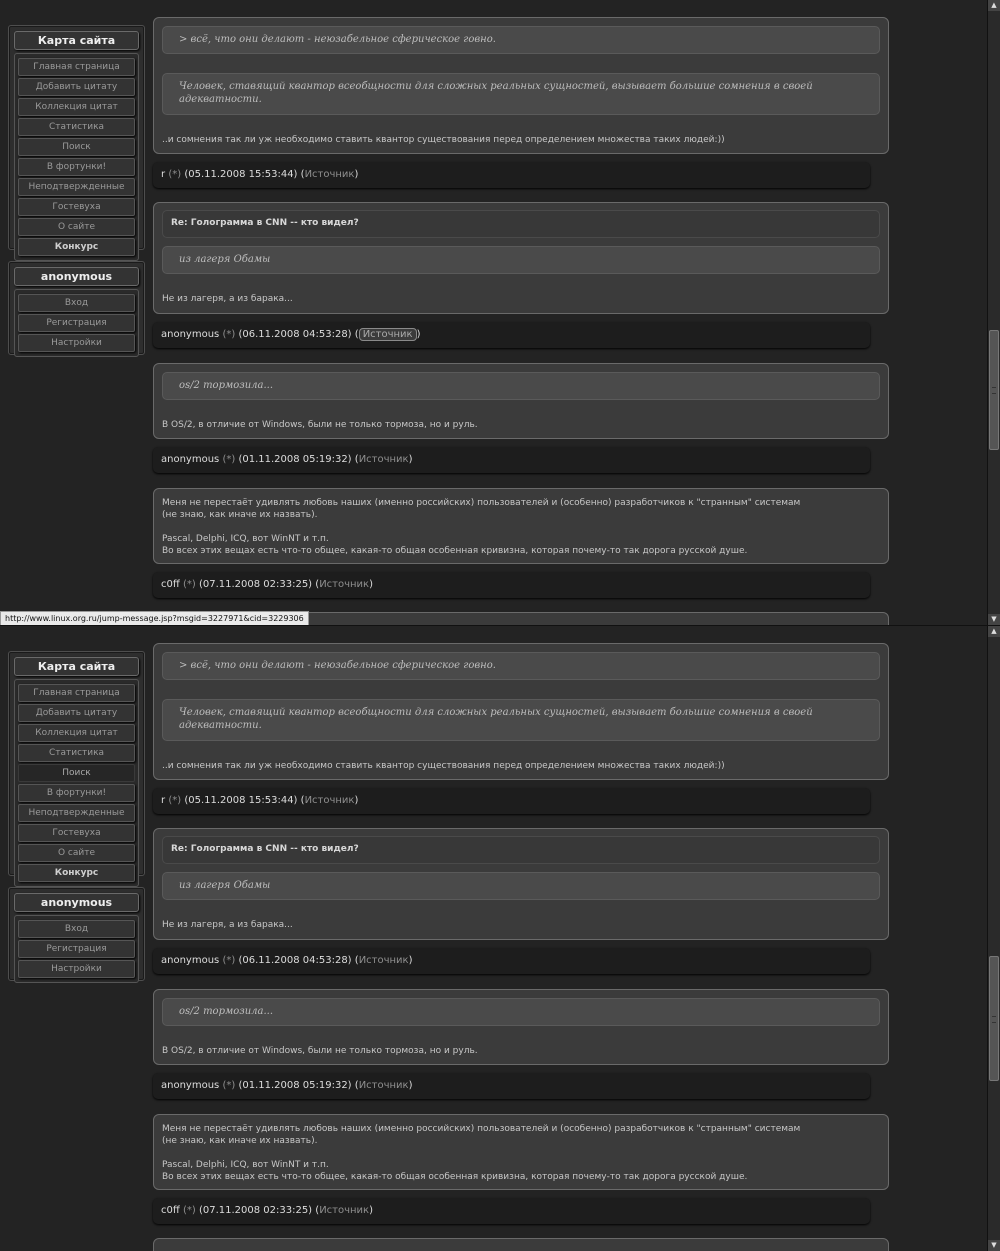 The height and width of the screenshot is (1251, 1000). I want to click on post-card, so click(521, 1244).